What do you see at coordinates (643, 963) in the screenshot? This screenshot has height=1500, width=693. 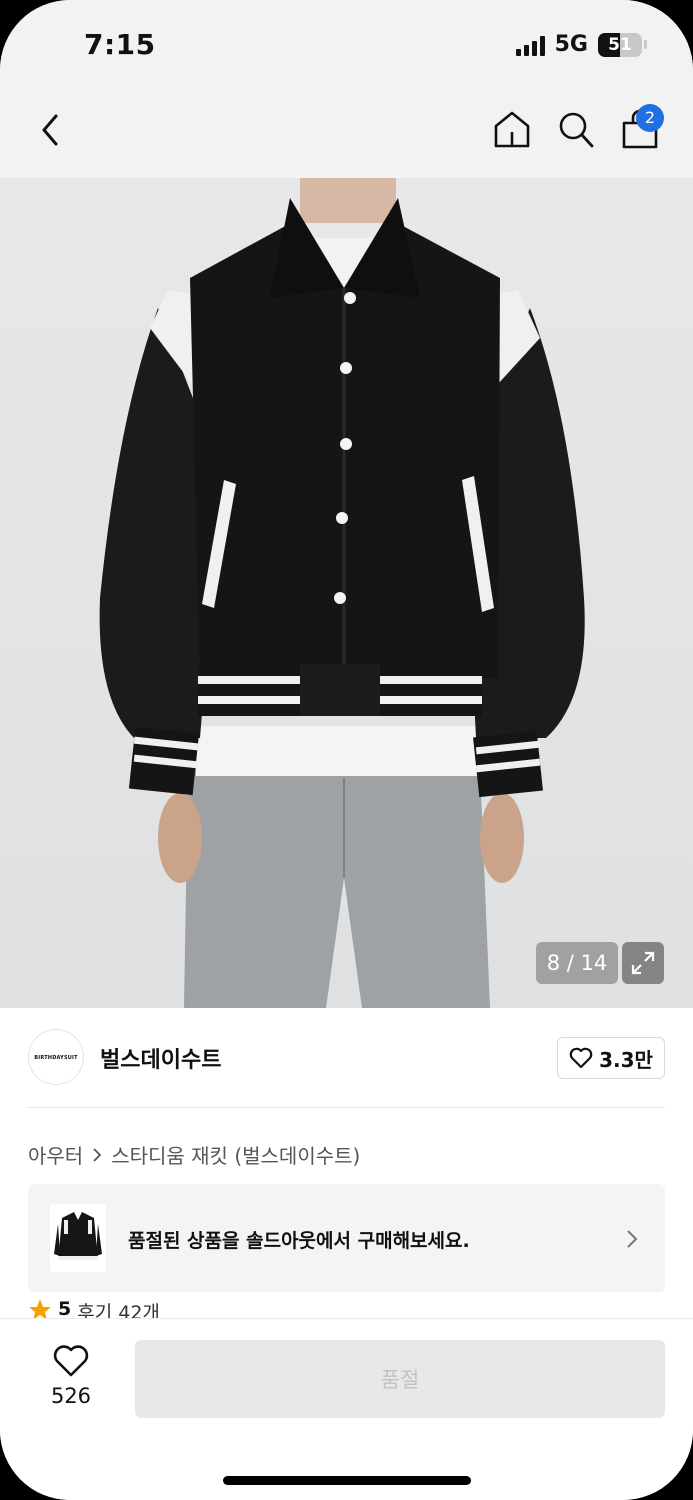 I see `expand-icon` at bounding box center [643, 963].